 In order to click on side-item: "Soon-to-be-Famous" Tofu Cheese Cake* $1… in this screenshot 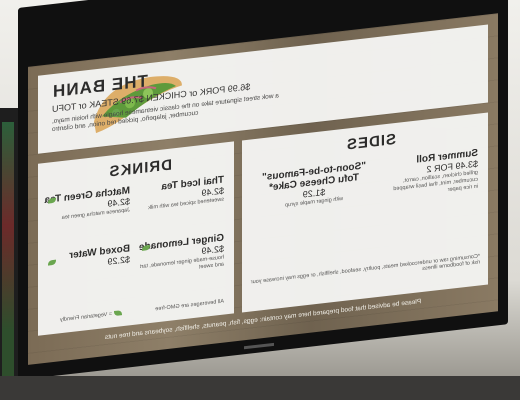, I will do `click(314, 186)`.